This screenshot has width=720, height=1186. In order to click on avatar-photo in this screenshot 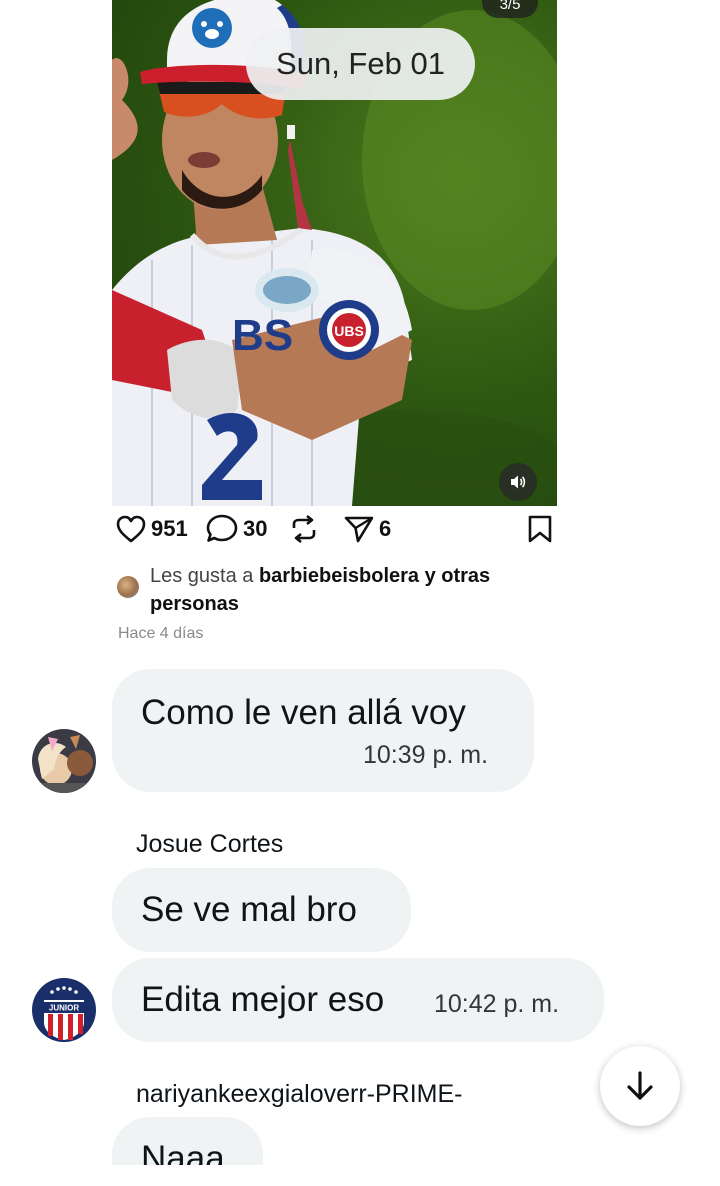, I will do `click(64, 761)`.